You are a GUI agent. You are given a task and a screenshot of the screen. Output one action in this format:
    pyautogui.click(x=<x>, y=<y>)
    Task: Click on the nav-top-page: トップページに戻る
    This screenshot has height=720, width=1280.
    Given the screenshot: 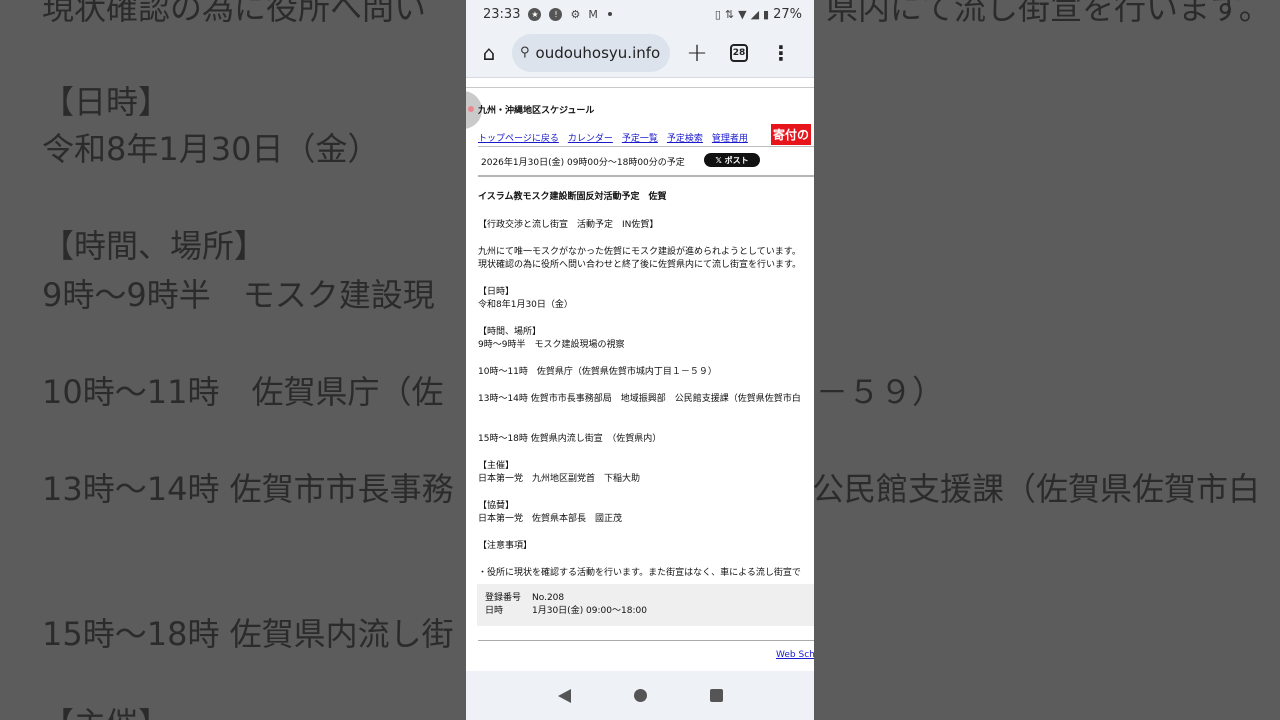 What is the action you would take?
    pyautogui.click(x=518, y=137)
    